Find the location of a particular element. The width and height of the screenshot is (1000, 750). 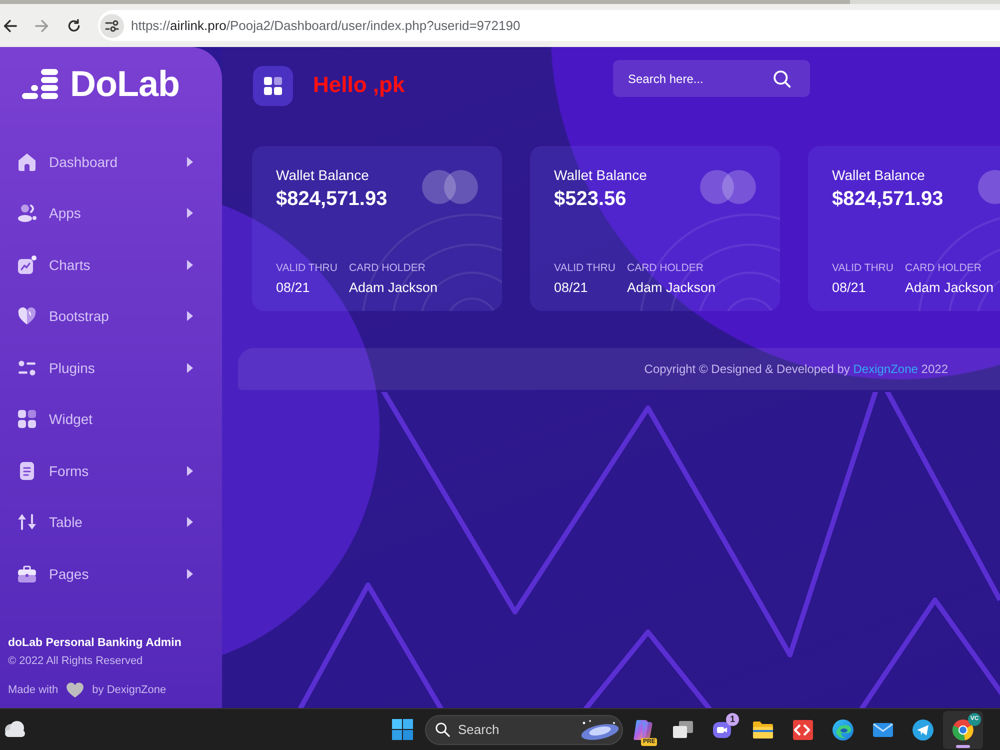

swirl-circle-icon is located at coordinates (843, 730).